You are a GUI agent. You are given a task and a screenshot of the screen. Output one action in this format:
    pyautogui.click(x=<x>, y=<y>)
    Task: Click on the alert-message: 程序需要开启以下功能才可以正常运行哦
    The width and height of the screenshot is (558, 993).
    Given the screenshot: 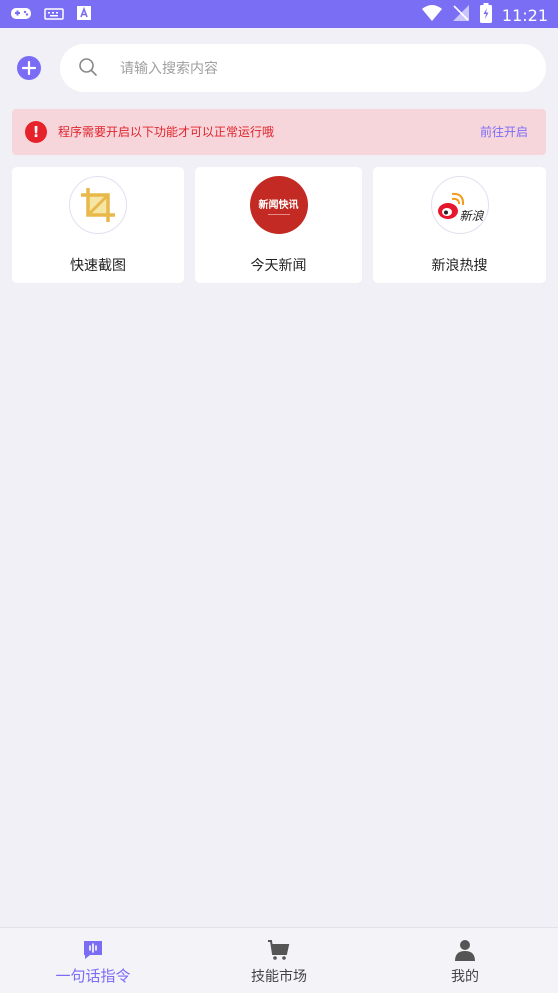 What is the action you would take?
    pyautogui.click(x=166, y=132)
    